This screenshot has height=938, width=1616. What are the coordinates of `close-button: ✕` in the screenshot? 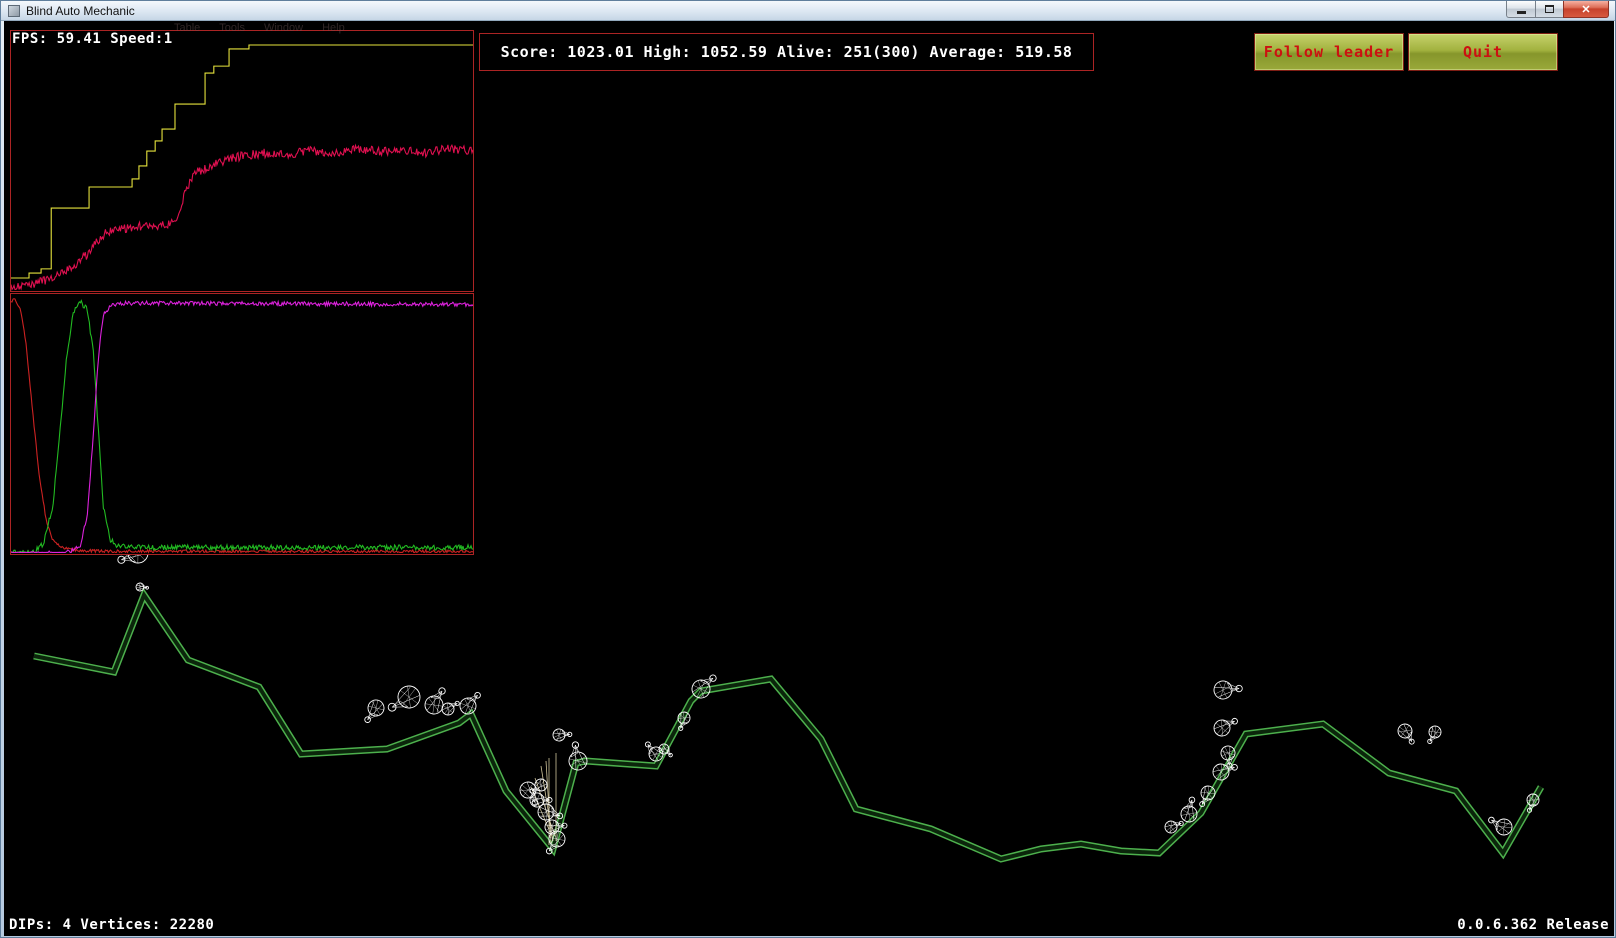 It's located at (1586, 9).